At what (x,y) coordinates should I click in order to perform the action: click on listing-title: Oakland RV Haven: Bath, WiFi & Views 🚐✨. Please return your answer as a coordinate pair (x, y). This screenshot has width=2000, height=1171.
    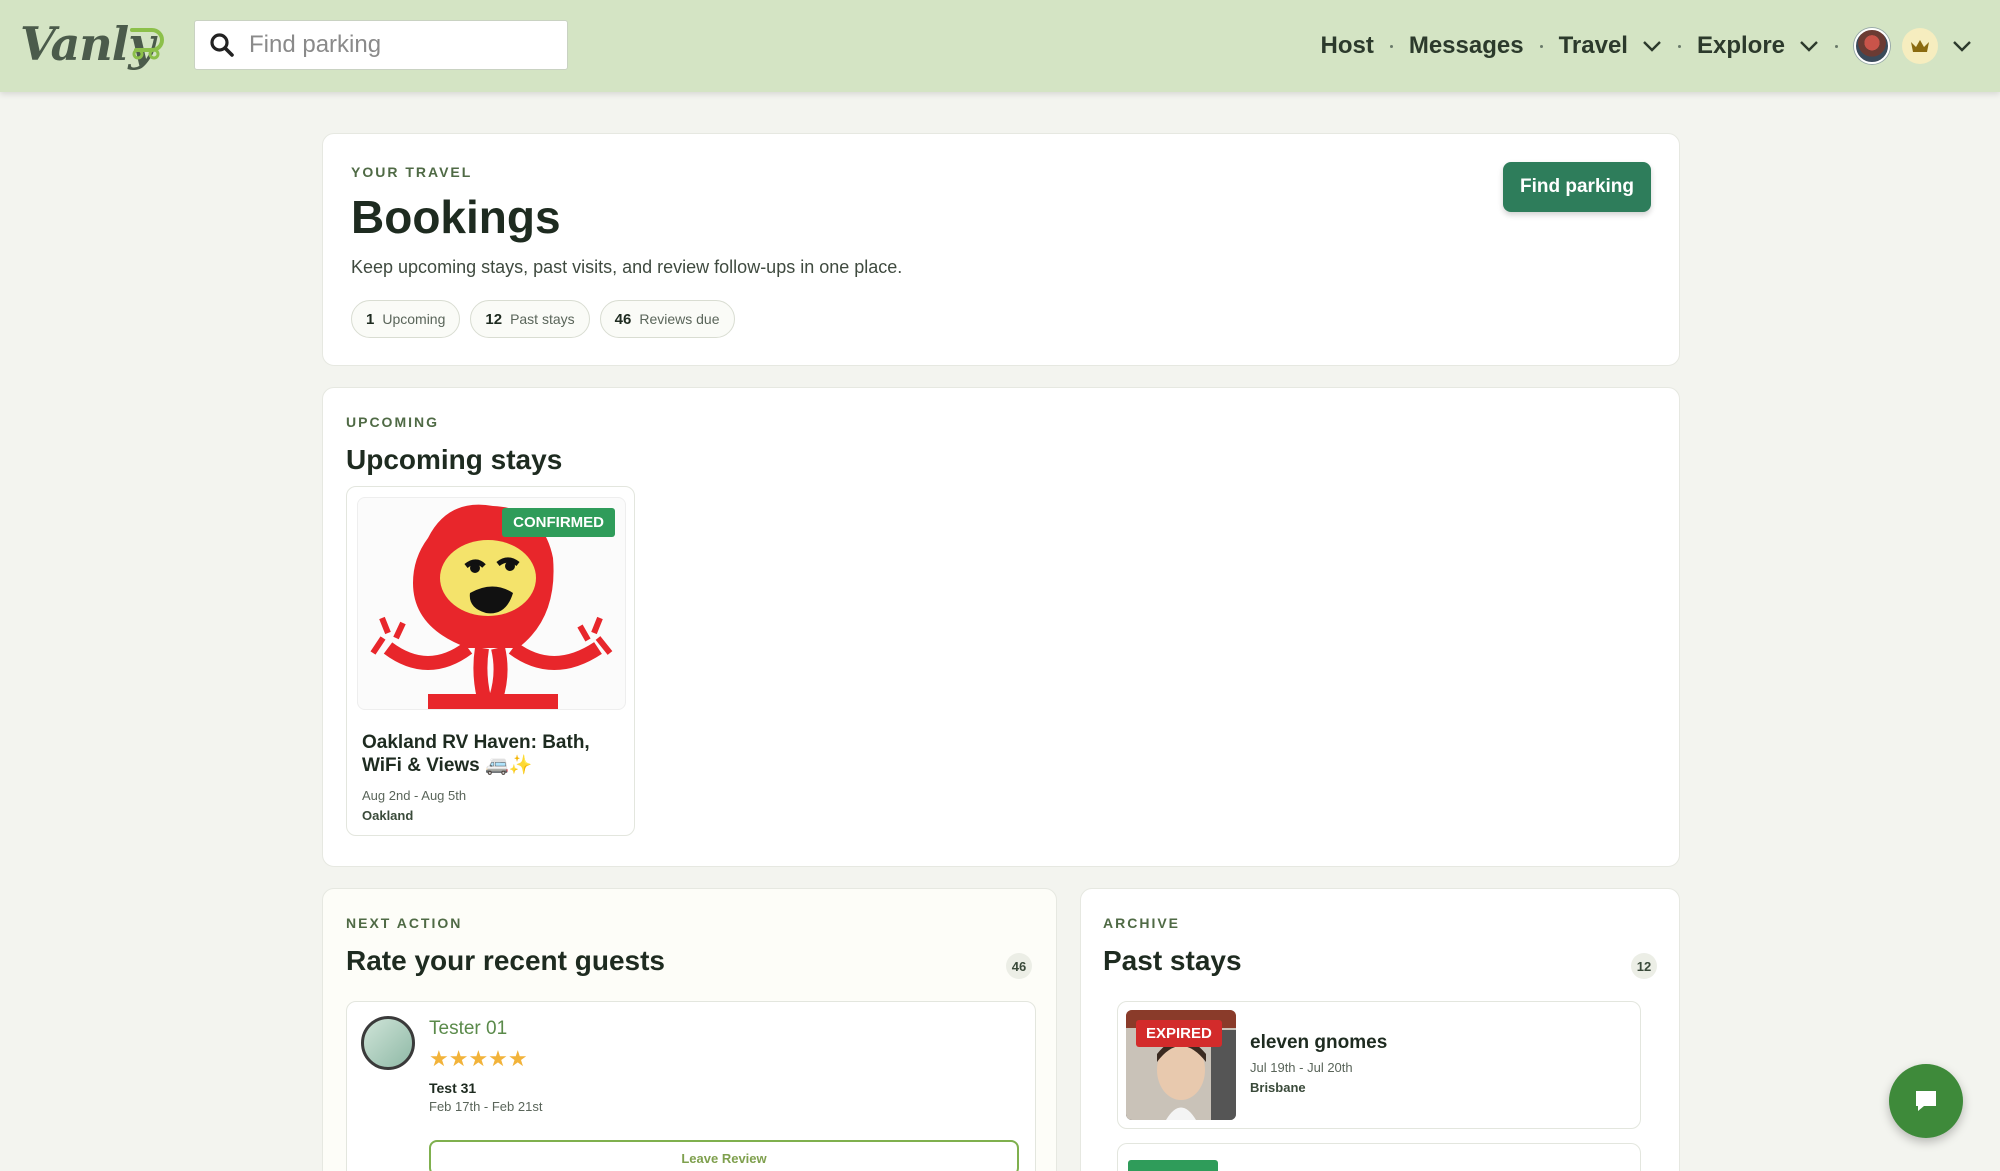
    Looking at the image, I should click on (497, 754).